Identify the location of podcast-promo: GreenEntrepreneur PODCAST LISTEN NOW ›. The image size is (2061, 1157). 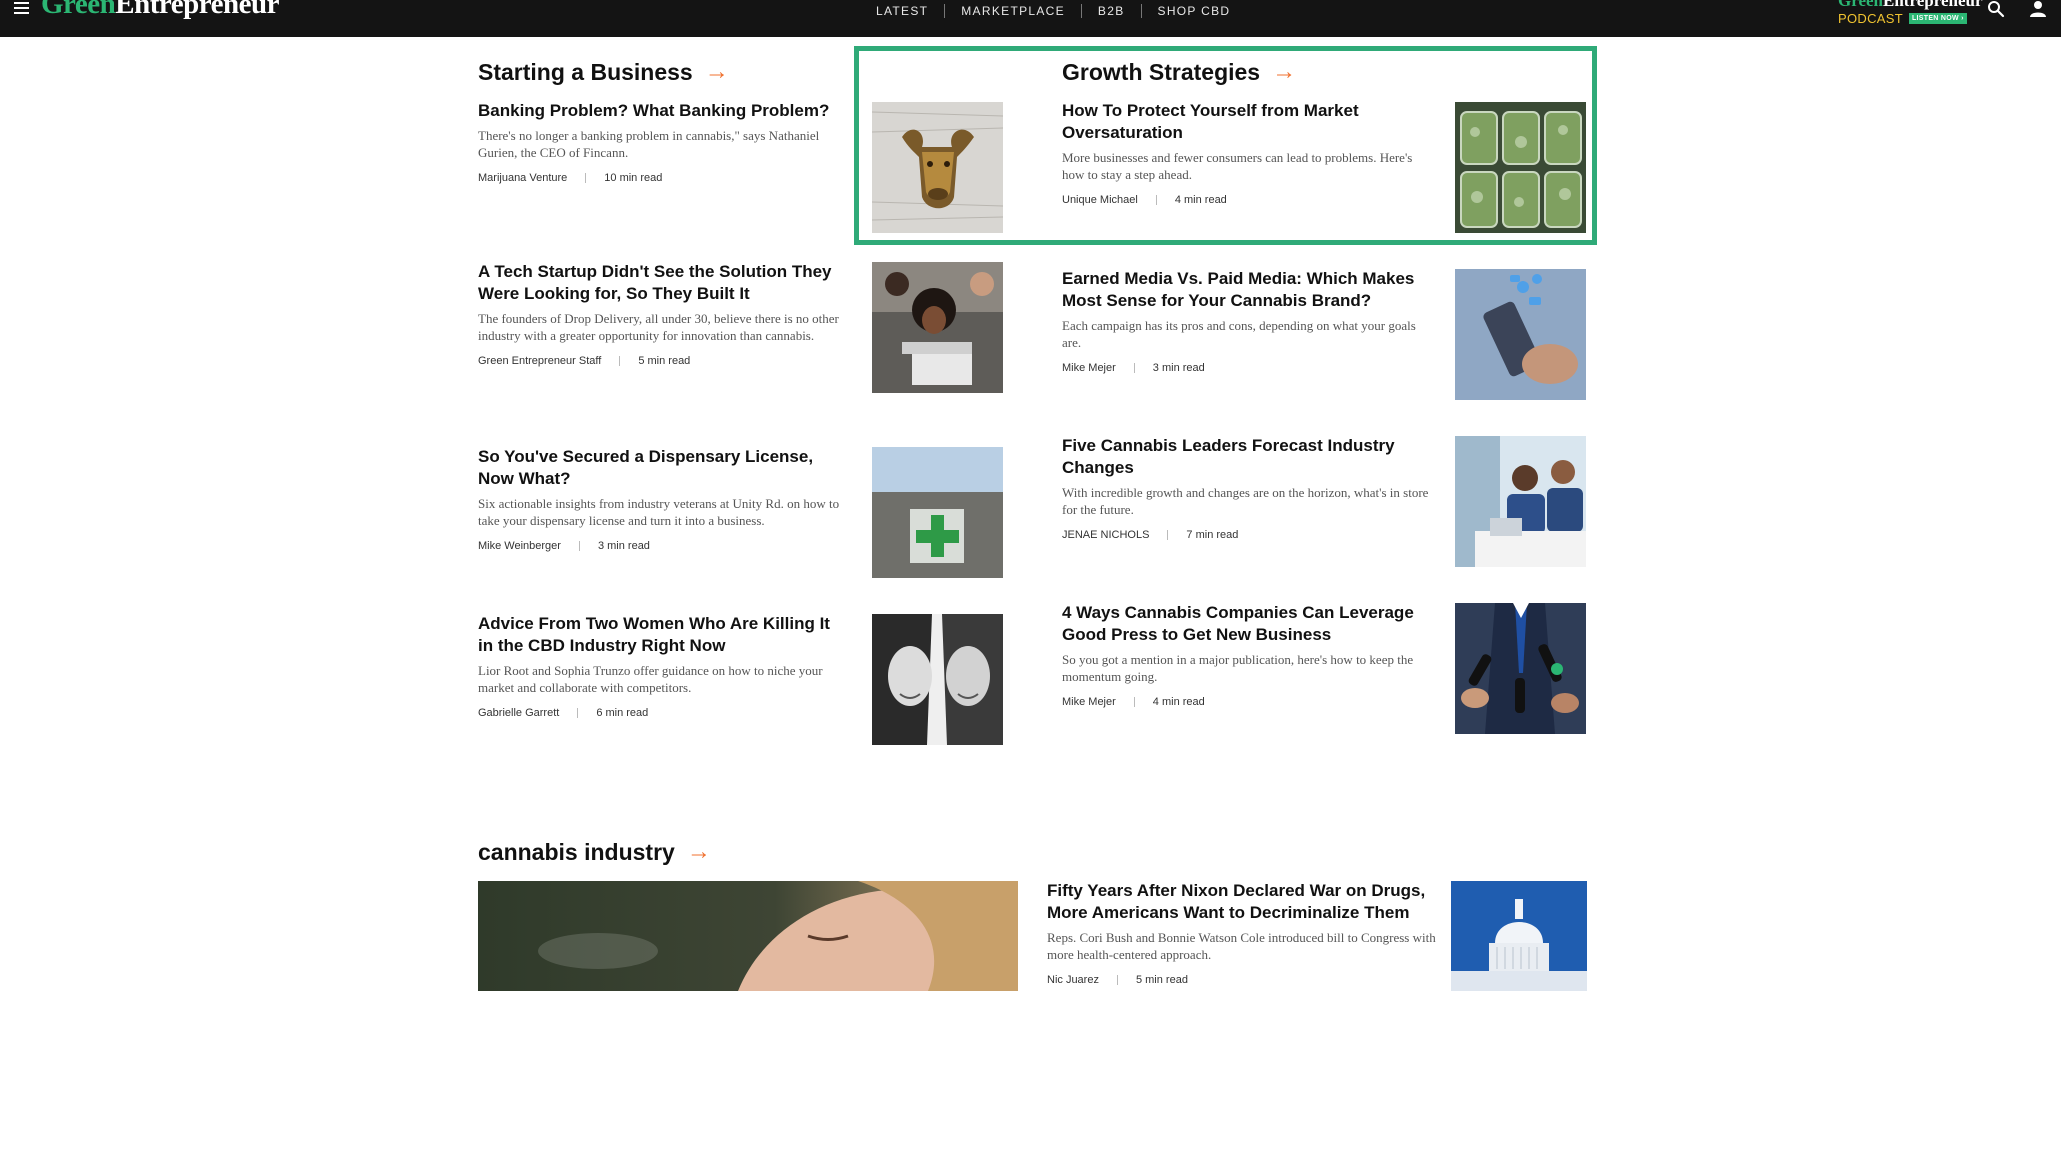
(1910, 16).